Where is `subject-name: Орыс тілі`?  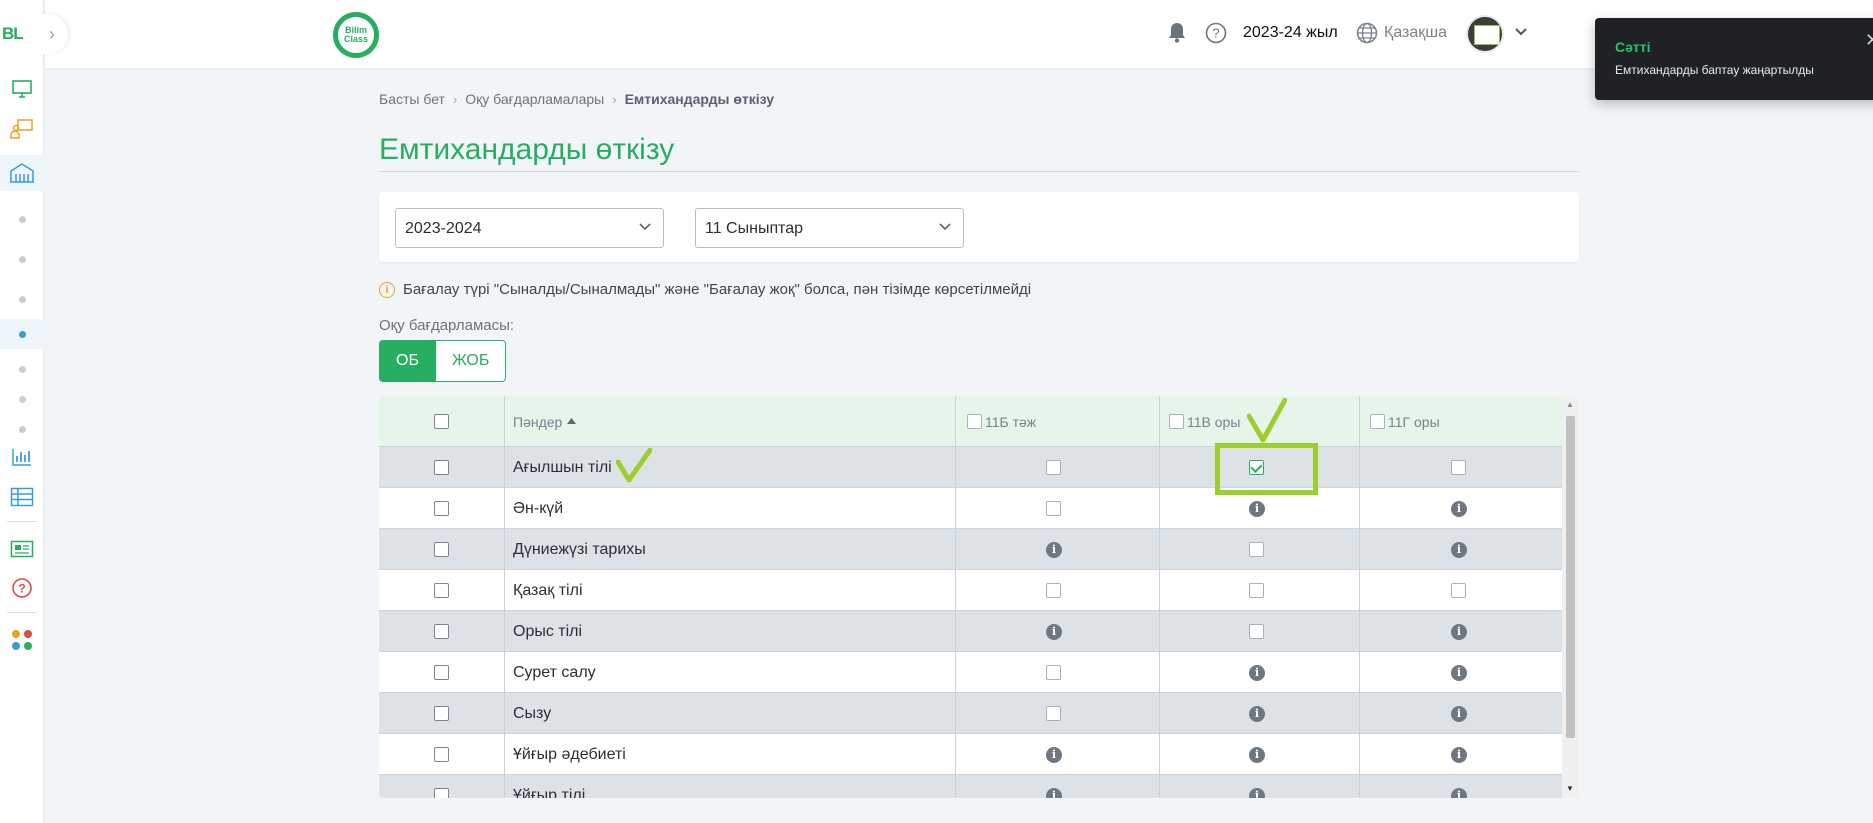
subject-name: Орыс тілі is located at coordinates (548, 631).